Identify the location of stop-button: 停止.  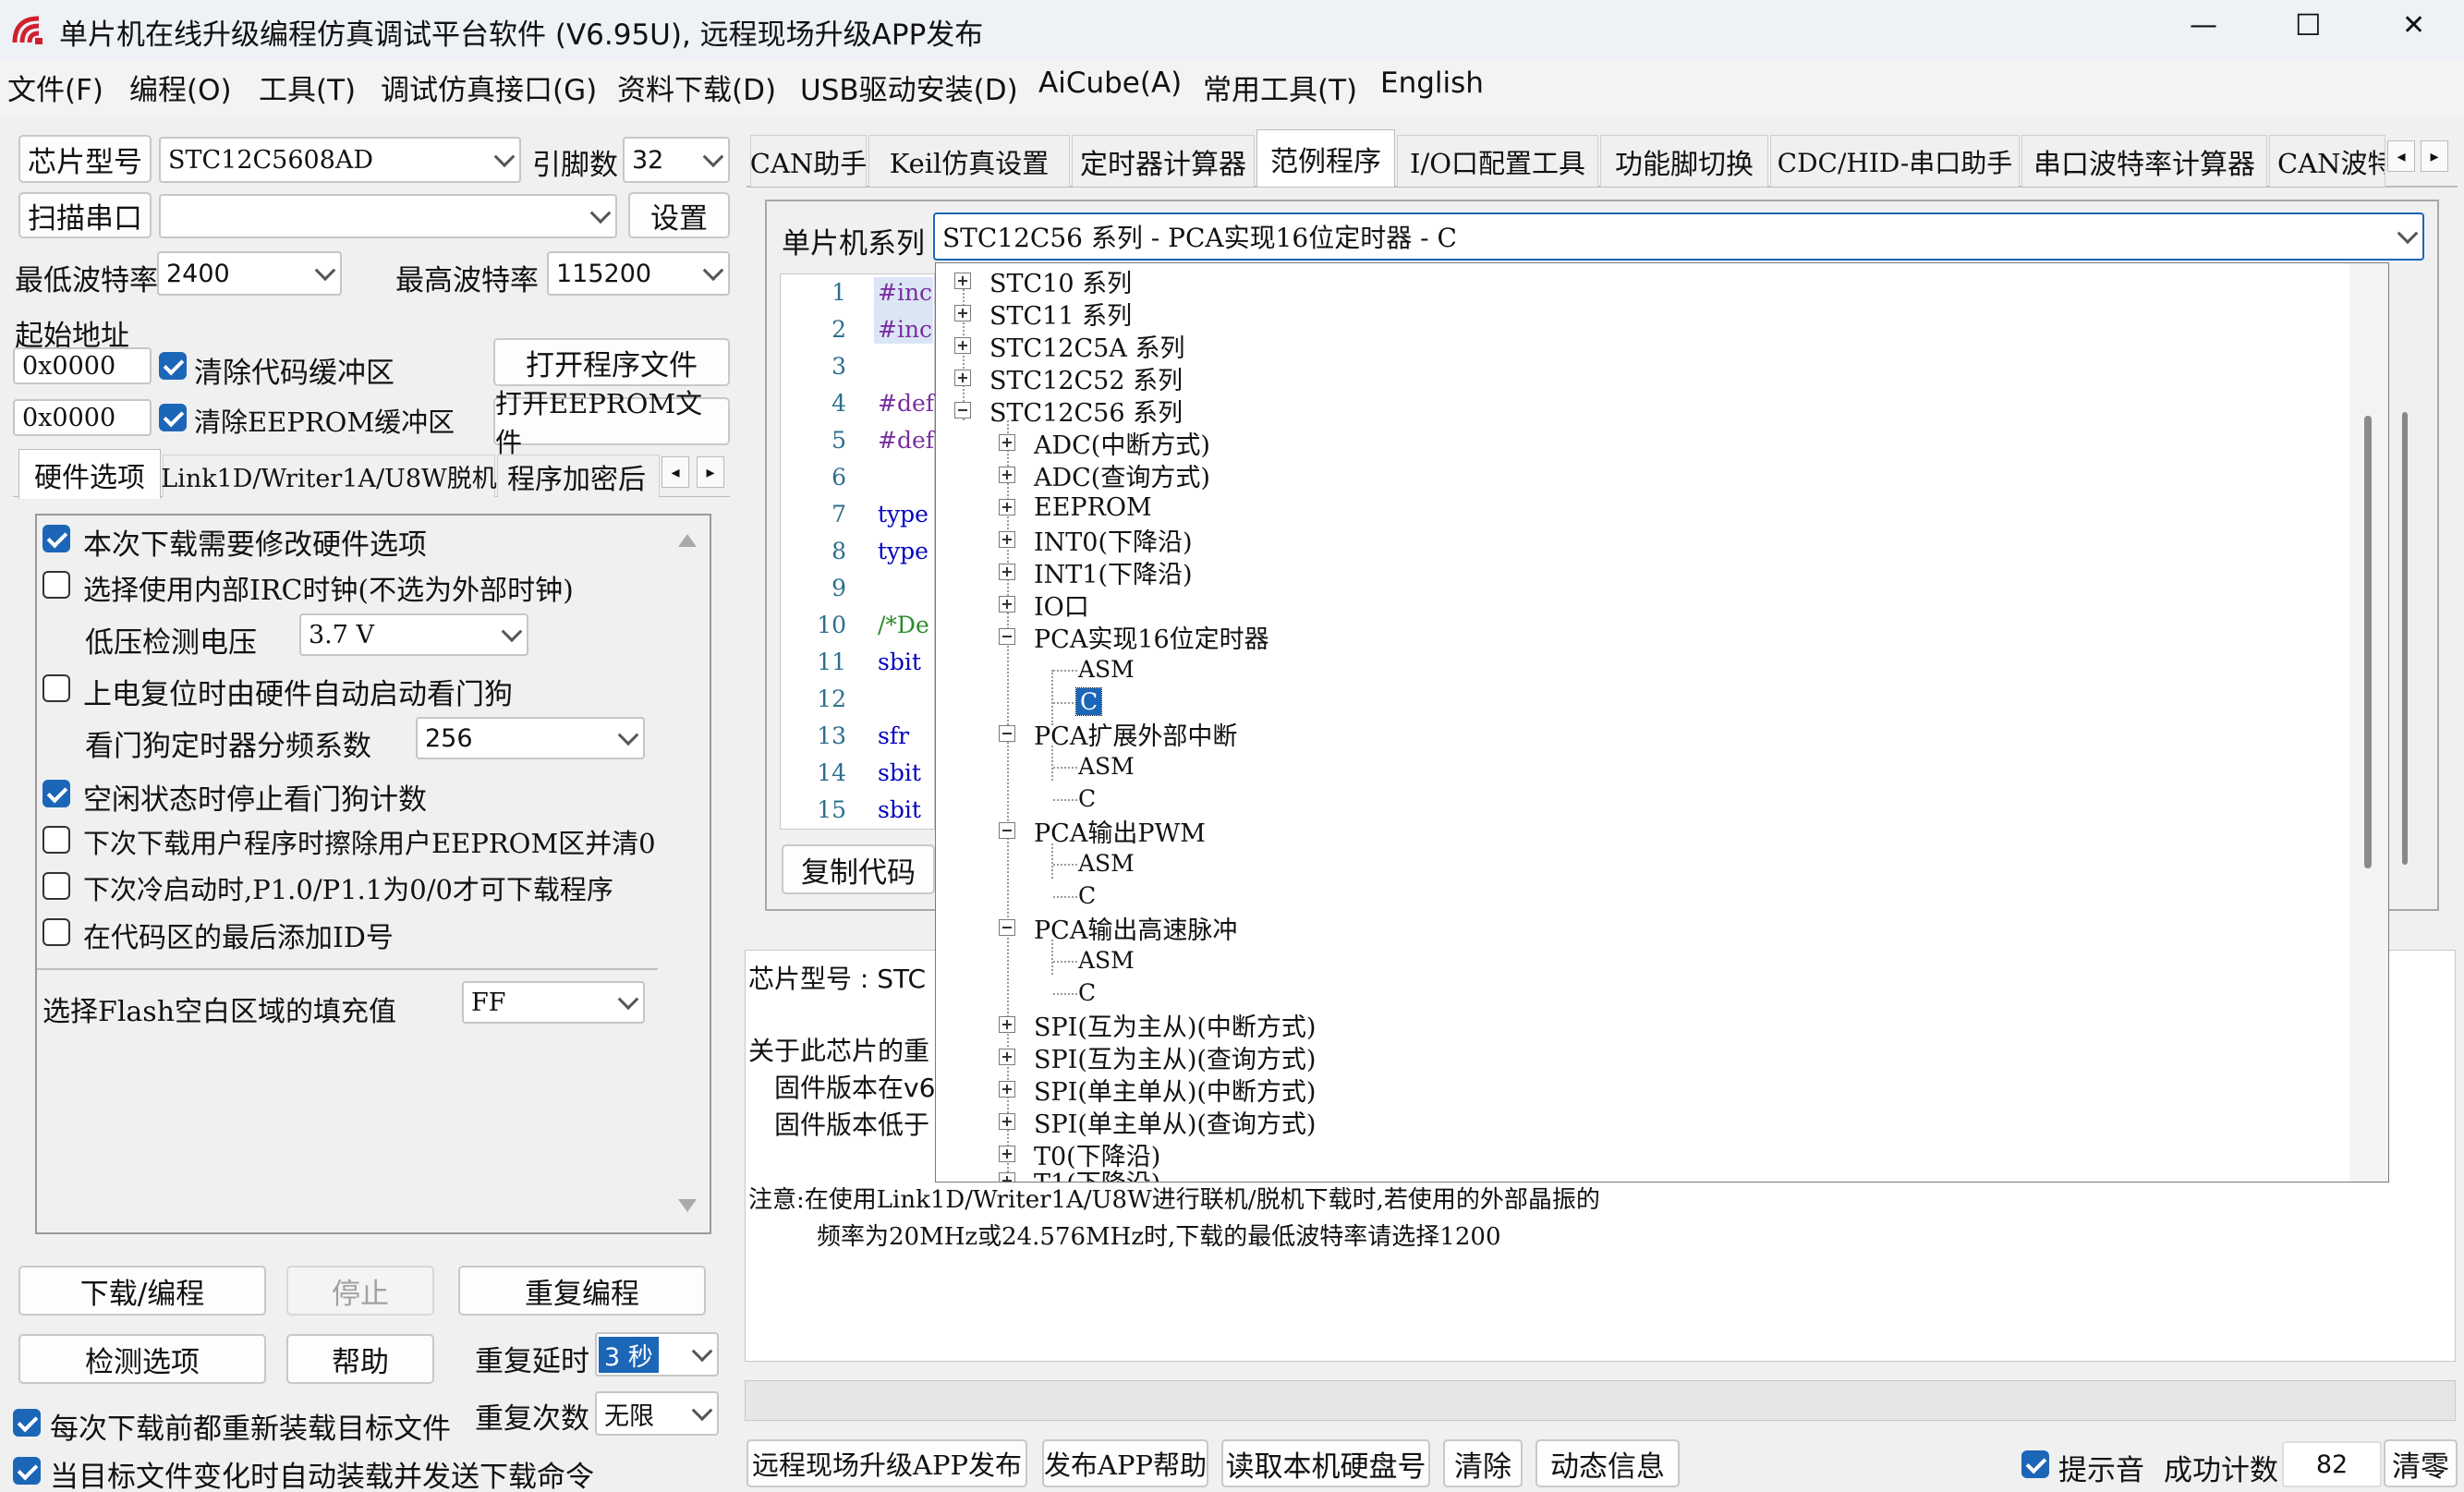
(360, 1291).